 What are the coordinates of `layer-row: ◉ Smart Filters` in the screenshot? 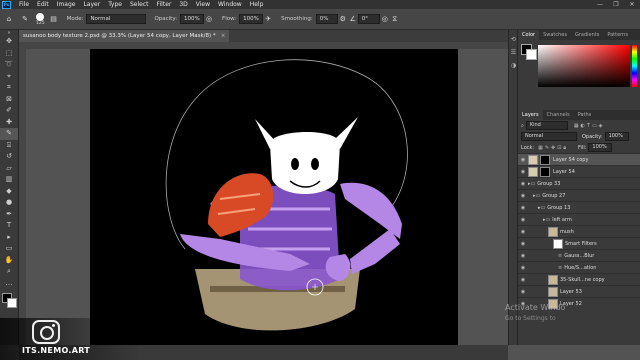 It's located at (579, 243).